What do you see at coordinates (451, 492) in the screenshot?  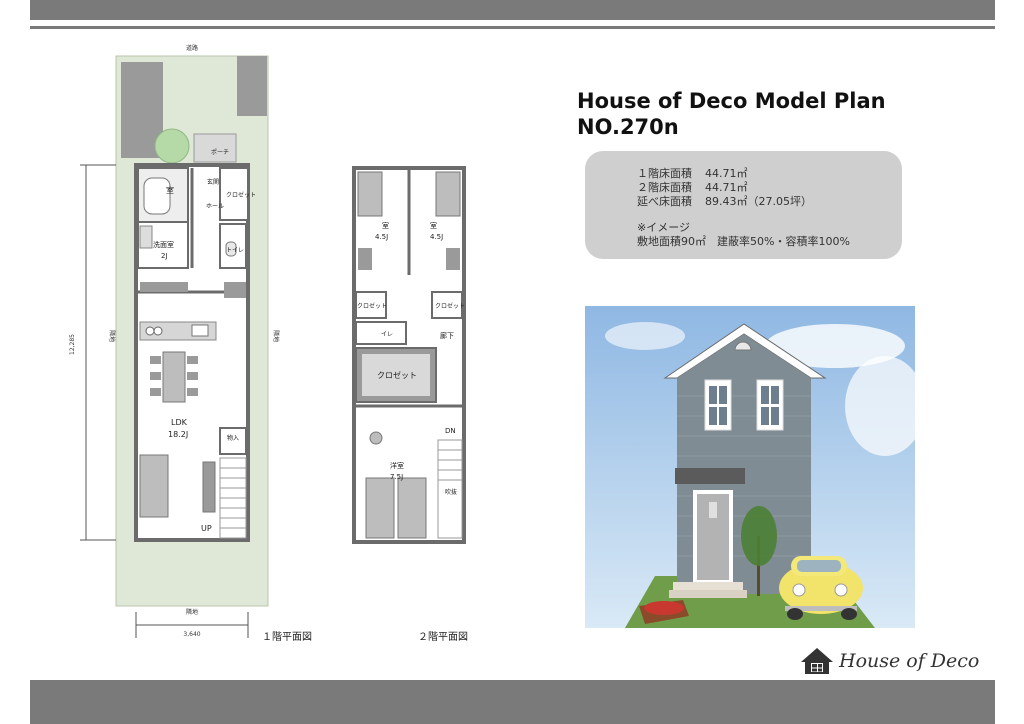 I see `void-label: 吹抜` at bounding box center [451, 492].